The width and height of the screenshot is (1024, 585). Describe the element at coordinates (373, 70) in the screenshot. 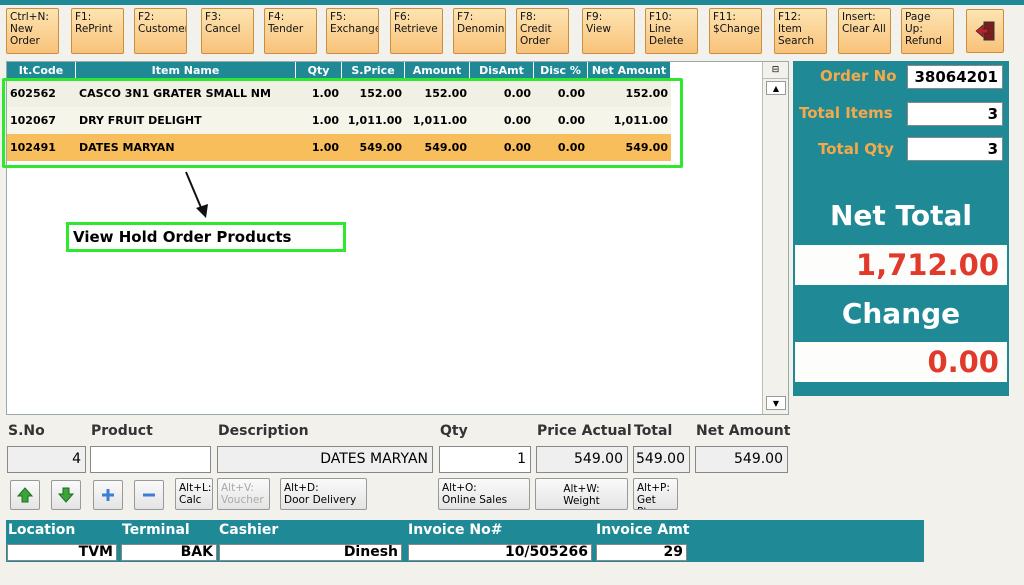

I see `col-header-sprice: S.Price` at that location.